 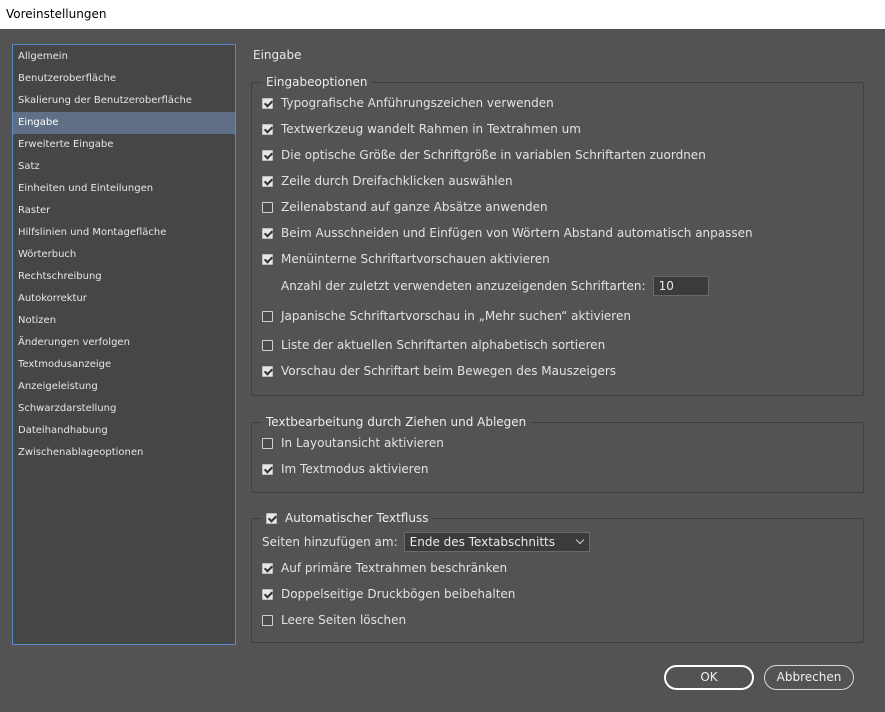 I want to click on checkbox-label: Im Textmodus aktivieren, so click(x=355, y=469).